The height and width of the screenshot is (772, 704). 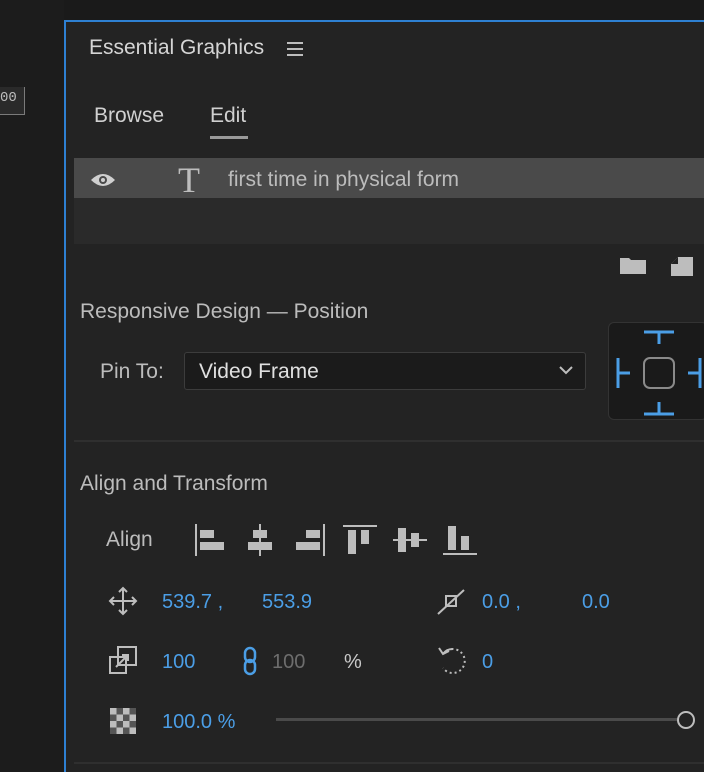 What do you see at coordinates (129, 116) in the screenshot?
I see `tab-browse: Browse` at bounding box center [129, 116].